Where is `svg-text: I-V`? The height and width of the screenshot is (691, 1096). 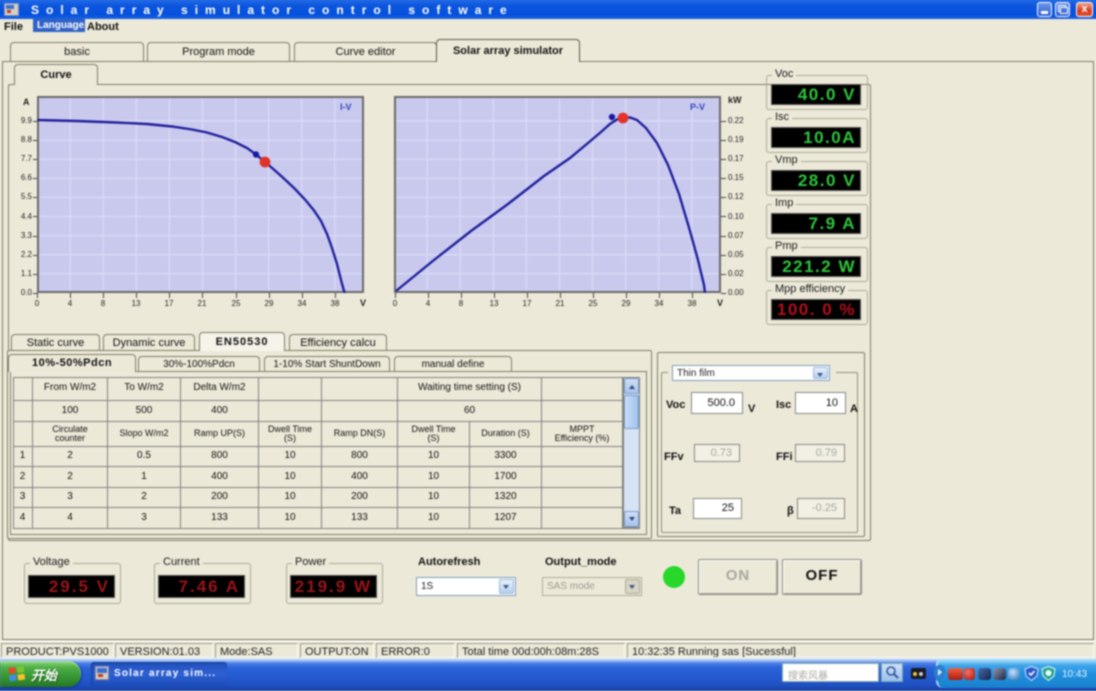 svg-text: I-V is located at coordinates (346, 107).